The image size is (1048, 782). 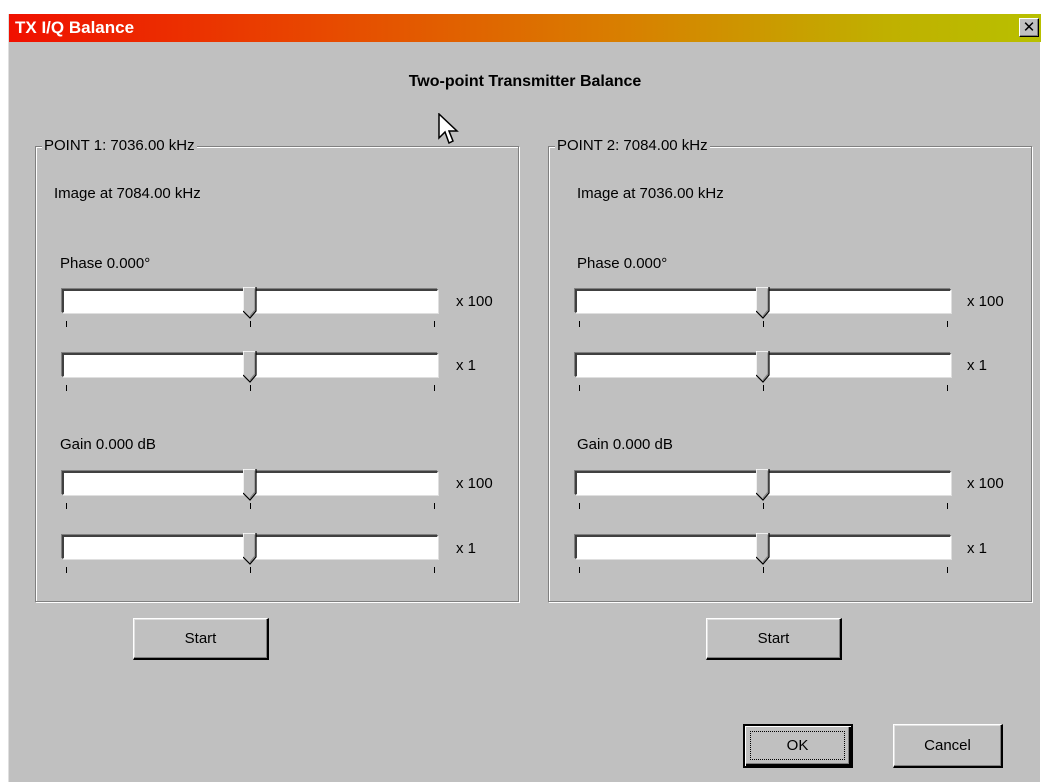 I want to click on point2-start-button: Start, so click(x=774, y=639).